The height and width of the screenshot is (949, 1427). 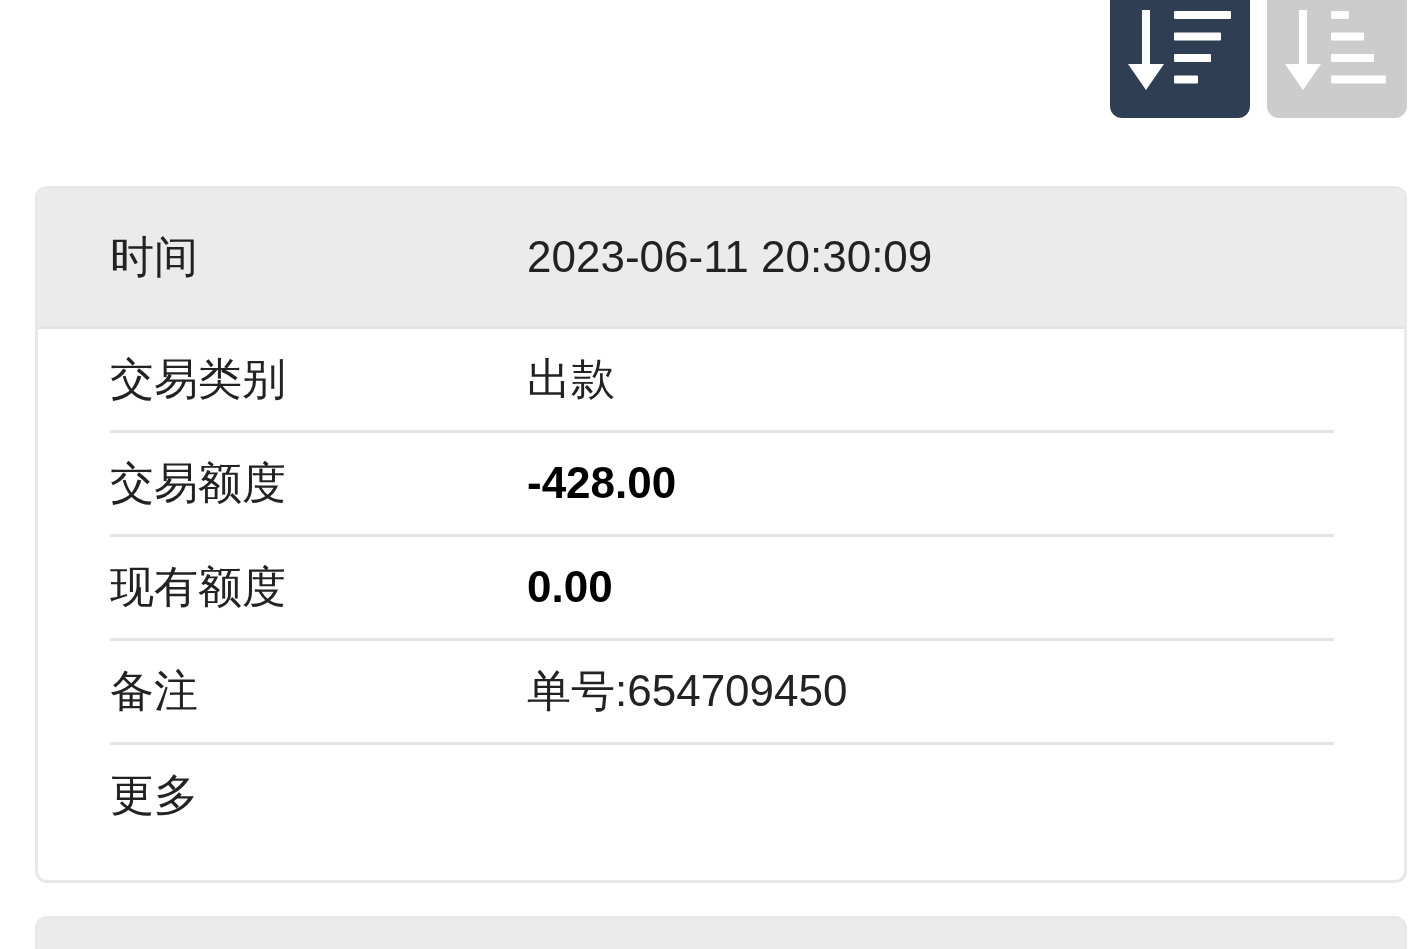 I want to click on field-label: 交易类别, so click(x=198, y=379).